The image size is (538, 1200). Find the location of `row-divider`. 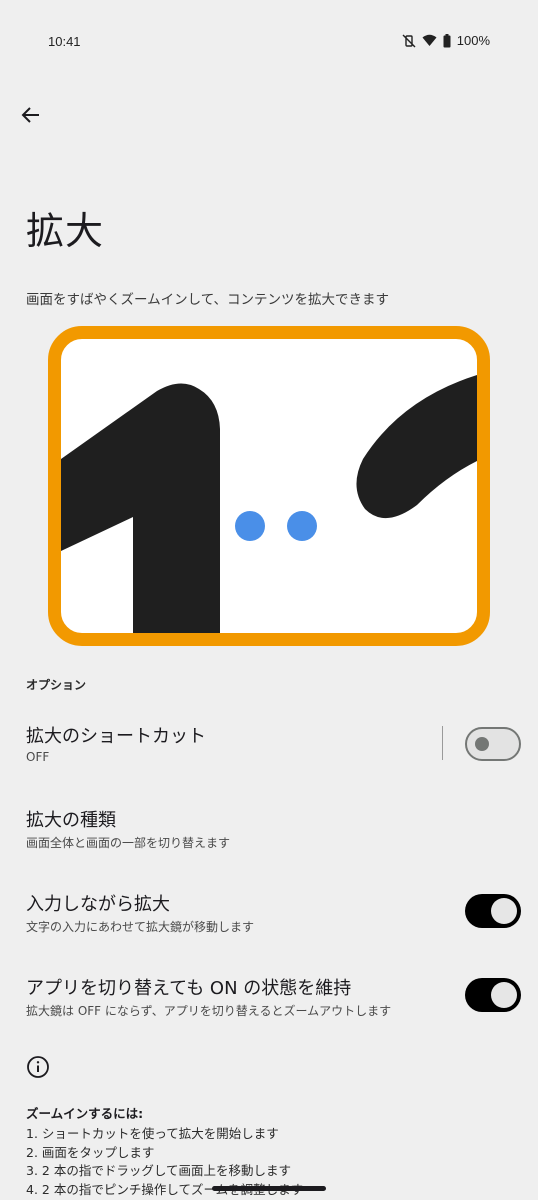

row-divider is located at coordinates (442, 743).